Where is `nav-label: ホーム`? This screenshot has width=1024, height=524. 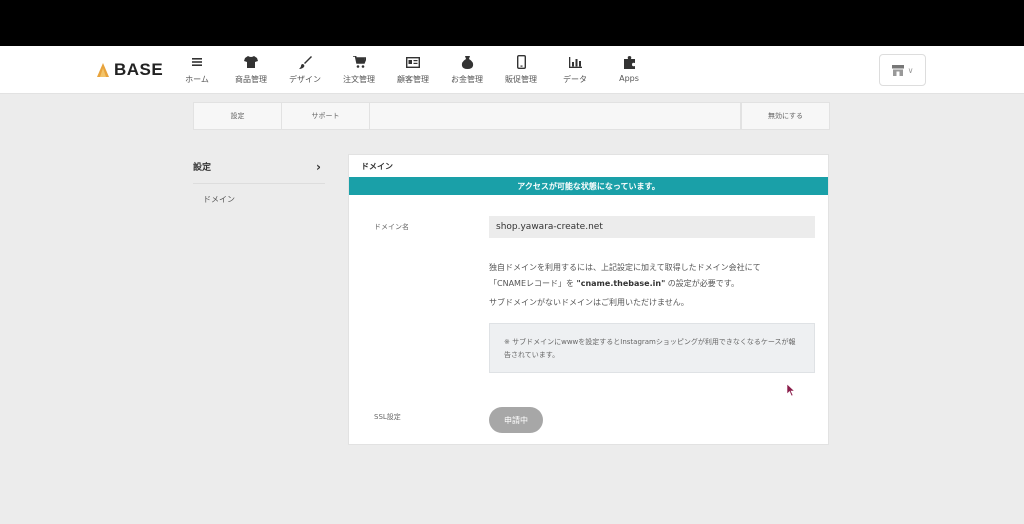
nav-label: ホーム is located at coordinates (197, 79).